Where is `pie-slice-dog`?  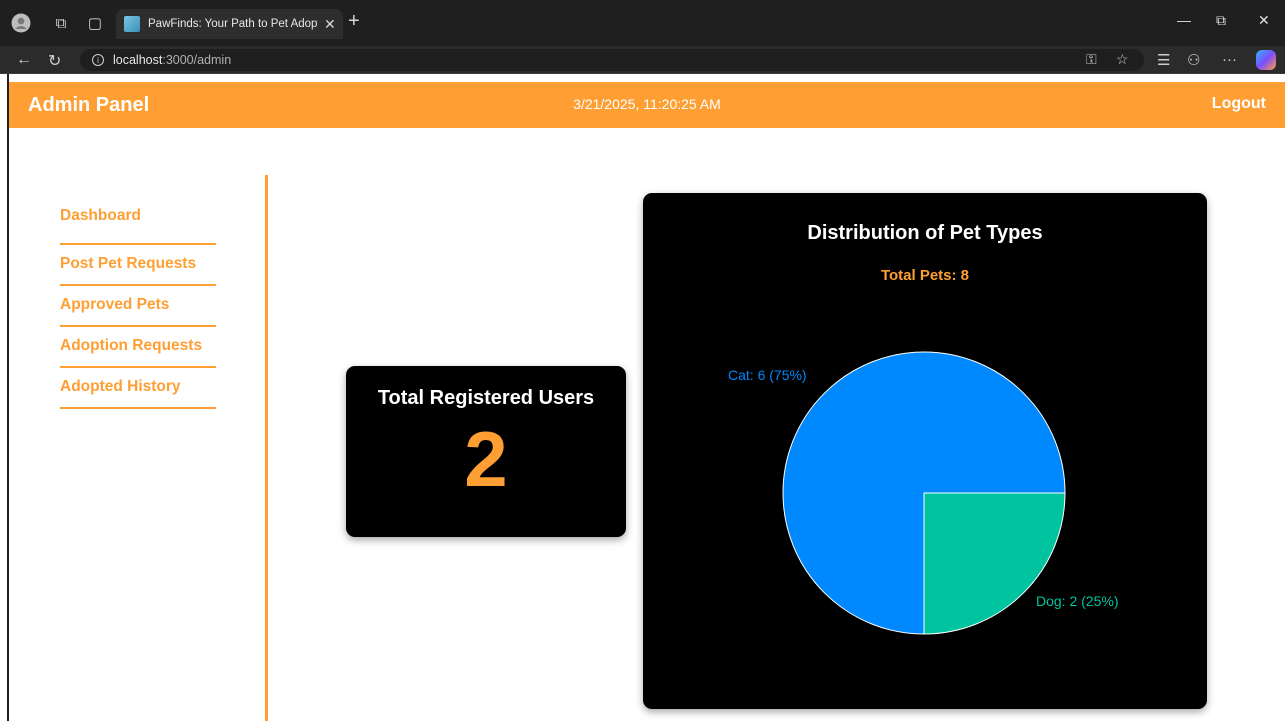 pie-slice-dog is located at coordinates (994, 563).